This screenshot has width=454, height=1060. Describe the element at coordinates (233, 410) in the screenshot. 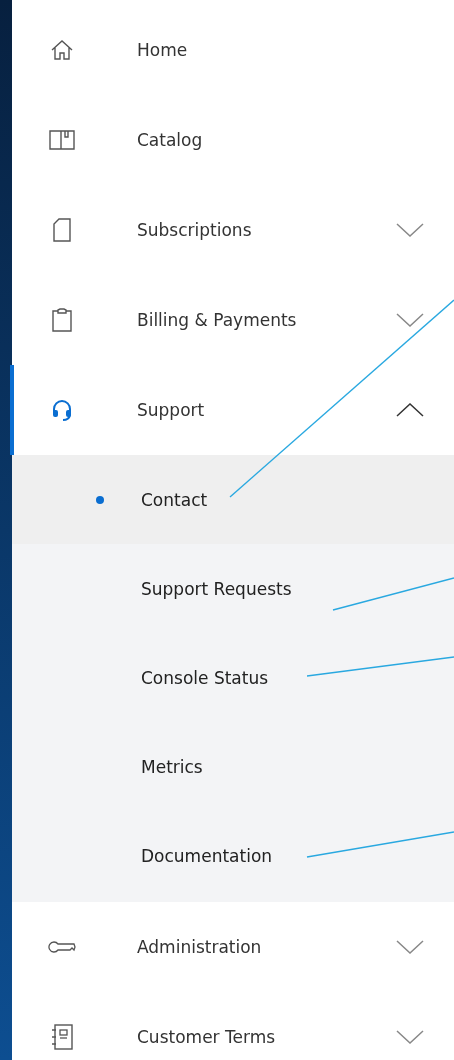

I see `nav-item: Support` at that location.